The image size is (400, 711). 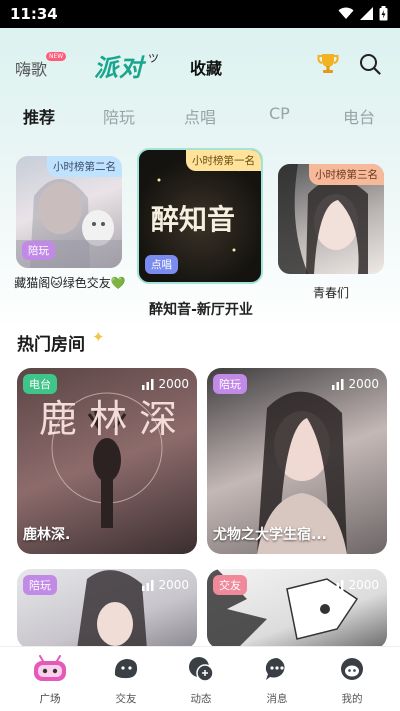 What do you see at coordinates (56, 56) in the screenshot?
I see `new-badge: NEW` at bounding box center [56, 56].